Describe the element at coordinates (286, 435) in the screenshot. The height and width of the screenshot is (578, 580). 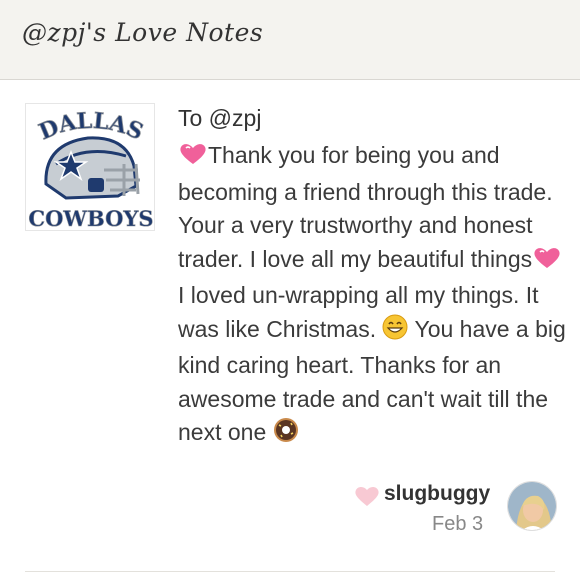
I see `donut-icon` at that location.